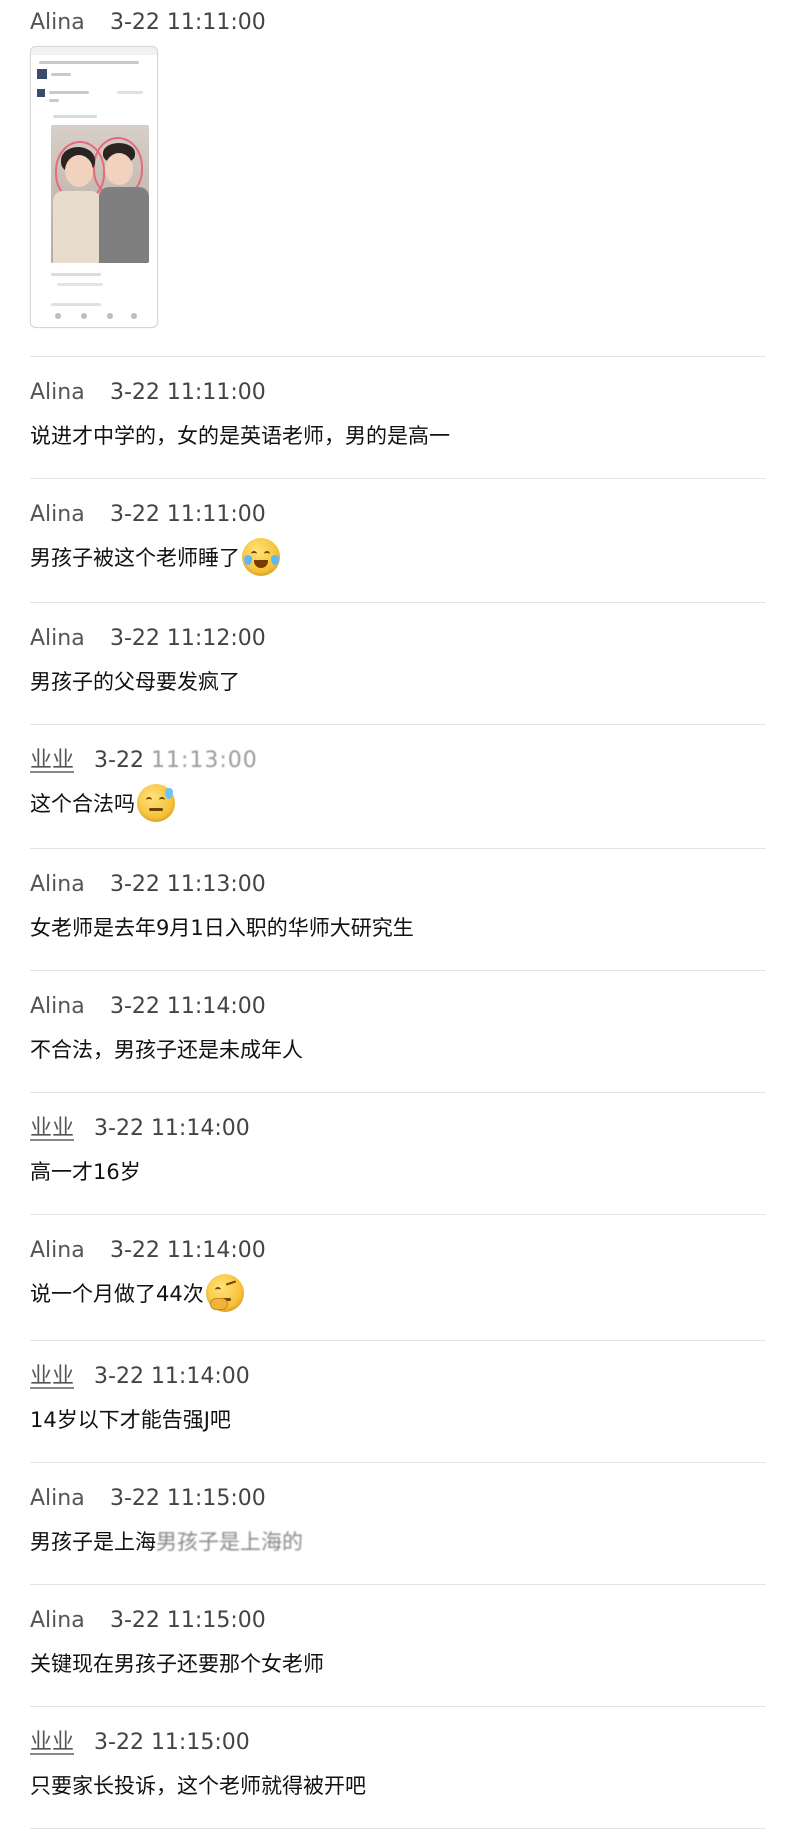 The width and height of the screenshot is (800, 1840). I want to click on message-header: 业业 3-22 11:13:00, so click(144, 761).